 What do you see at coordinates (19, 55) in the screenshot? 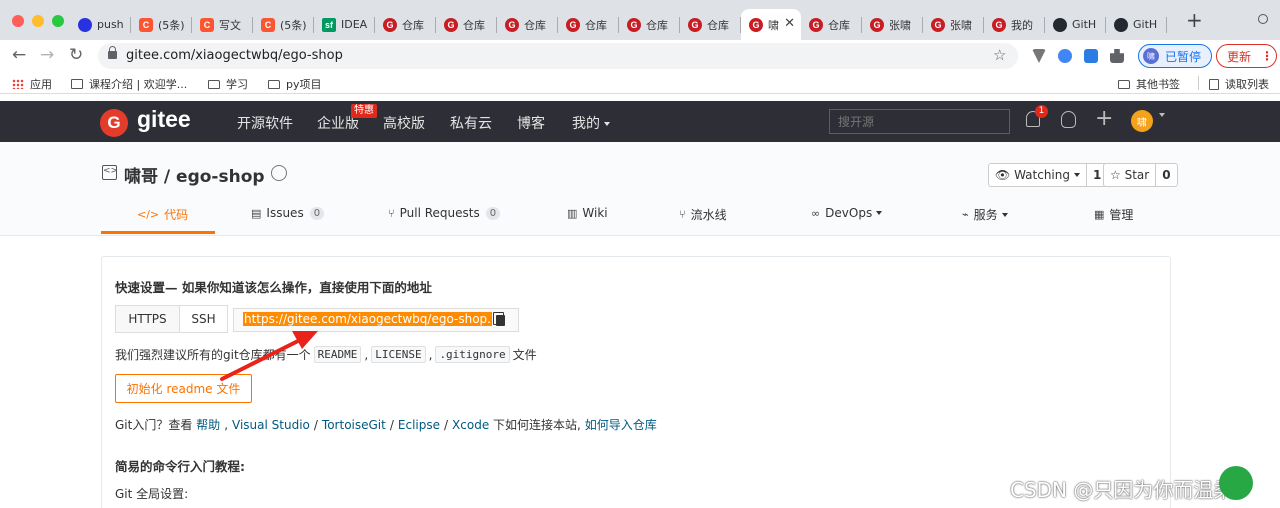
I see `back-arrow-icon: ←` at bounding box center [19, 55].